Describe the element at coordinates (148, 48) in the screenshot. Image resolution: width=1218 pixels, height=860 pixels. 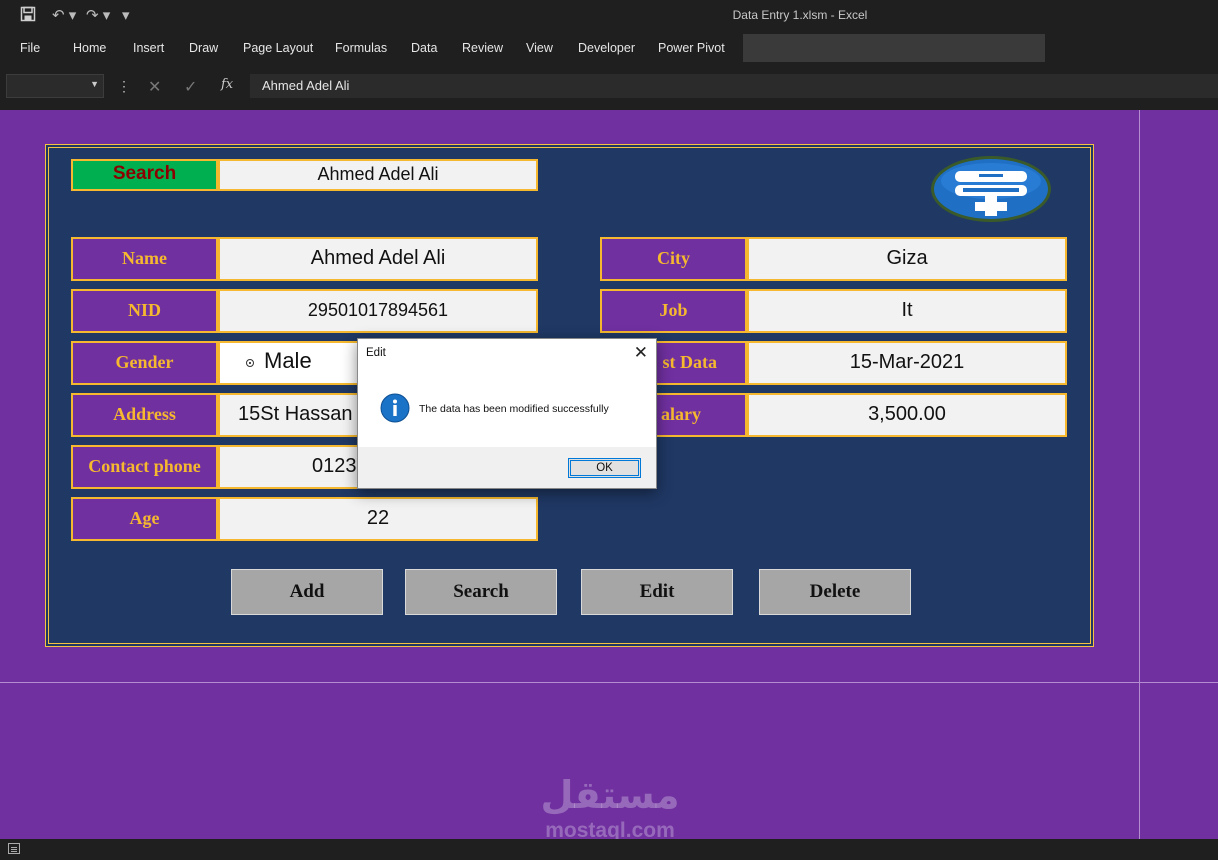
I see `tab-insert: Insert` at that location.